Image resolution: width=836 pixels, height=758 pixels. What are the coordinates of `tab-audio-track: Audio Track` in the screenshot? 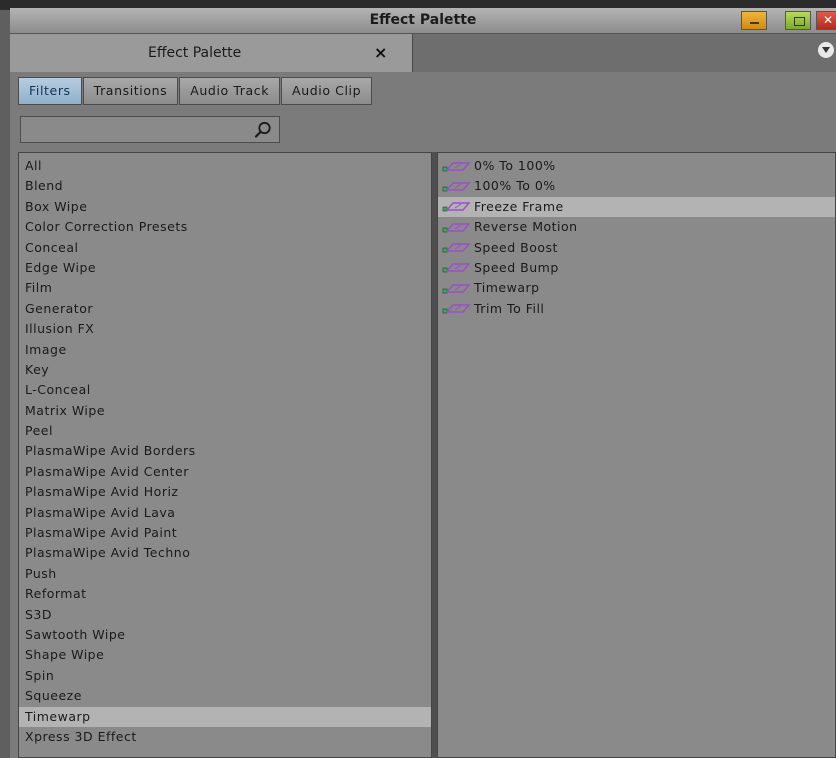 It's located at (230, 91).